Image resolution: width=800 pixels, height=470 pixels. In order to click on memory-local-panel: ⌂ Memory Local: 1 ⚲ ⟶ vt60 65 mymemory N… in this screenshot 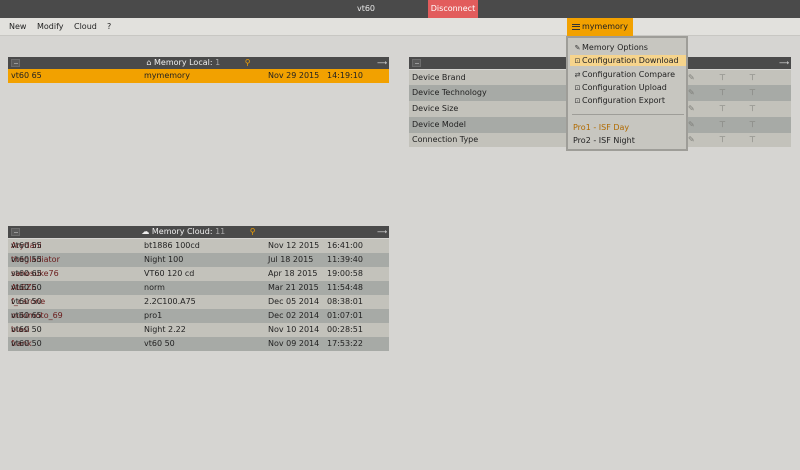, I will do `click(198, 70)`.